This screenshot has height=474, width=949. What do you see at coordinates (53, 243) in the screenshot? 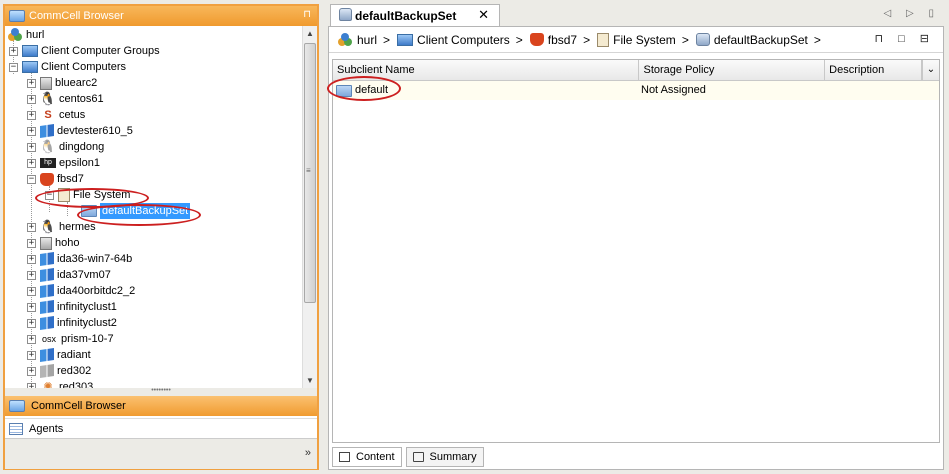
I see `tree-node-client: + hoho` at bounding box center [53, 243].